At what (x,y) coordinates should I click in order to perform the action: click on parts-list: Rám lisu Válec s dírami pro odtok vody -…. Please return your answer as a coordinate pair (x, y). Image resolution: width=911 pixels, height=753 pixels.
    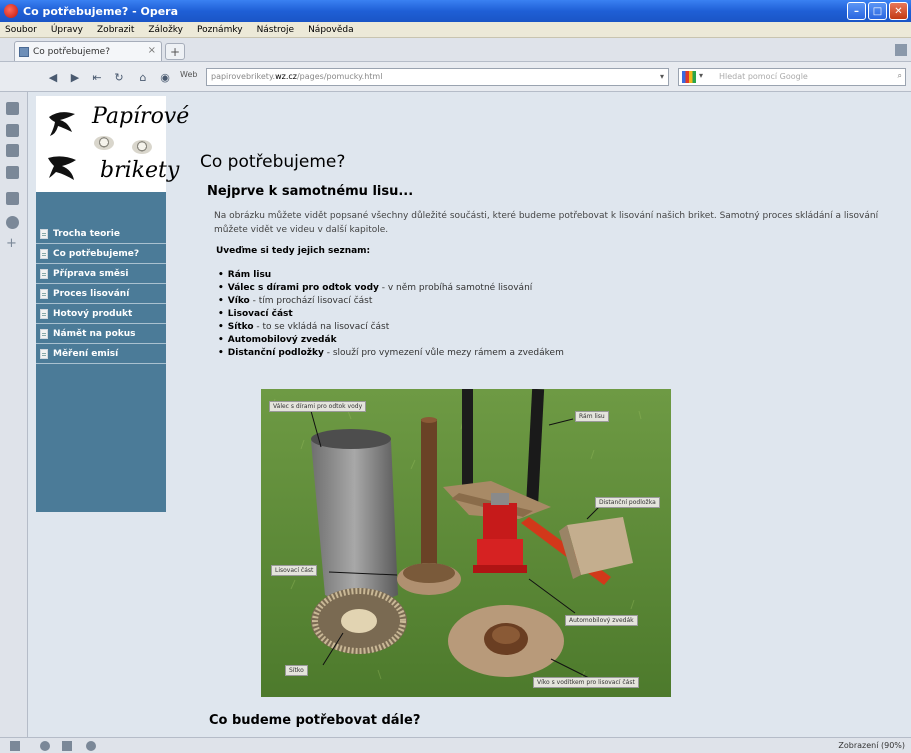
    Looking at the image, I should click on (559, 314).